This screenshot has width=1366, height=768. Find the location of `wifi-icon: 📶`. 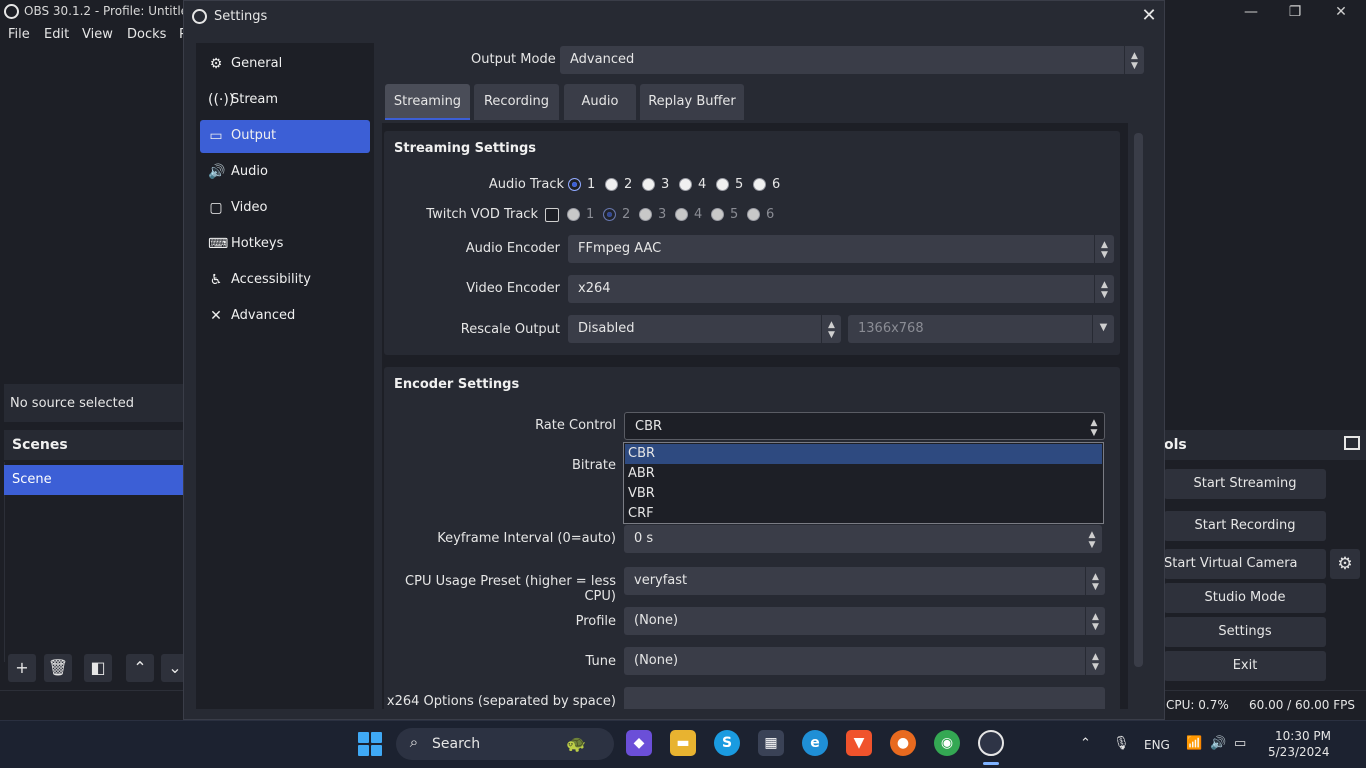

wifi-icon: 📶 is located at coordinates (1194, 743).